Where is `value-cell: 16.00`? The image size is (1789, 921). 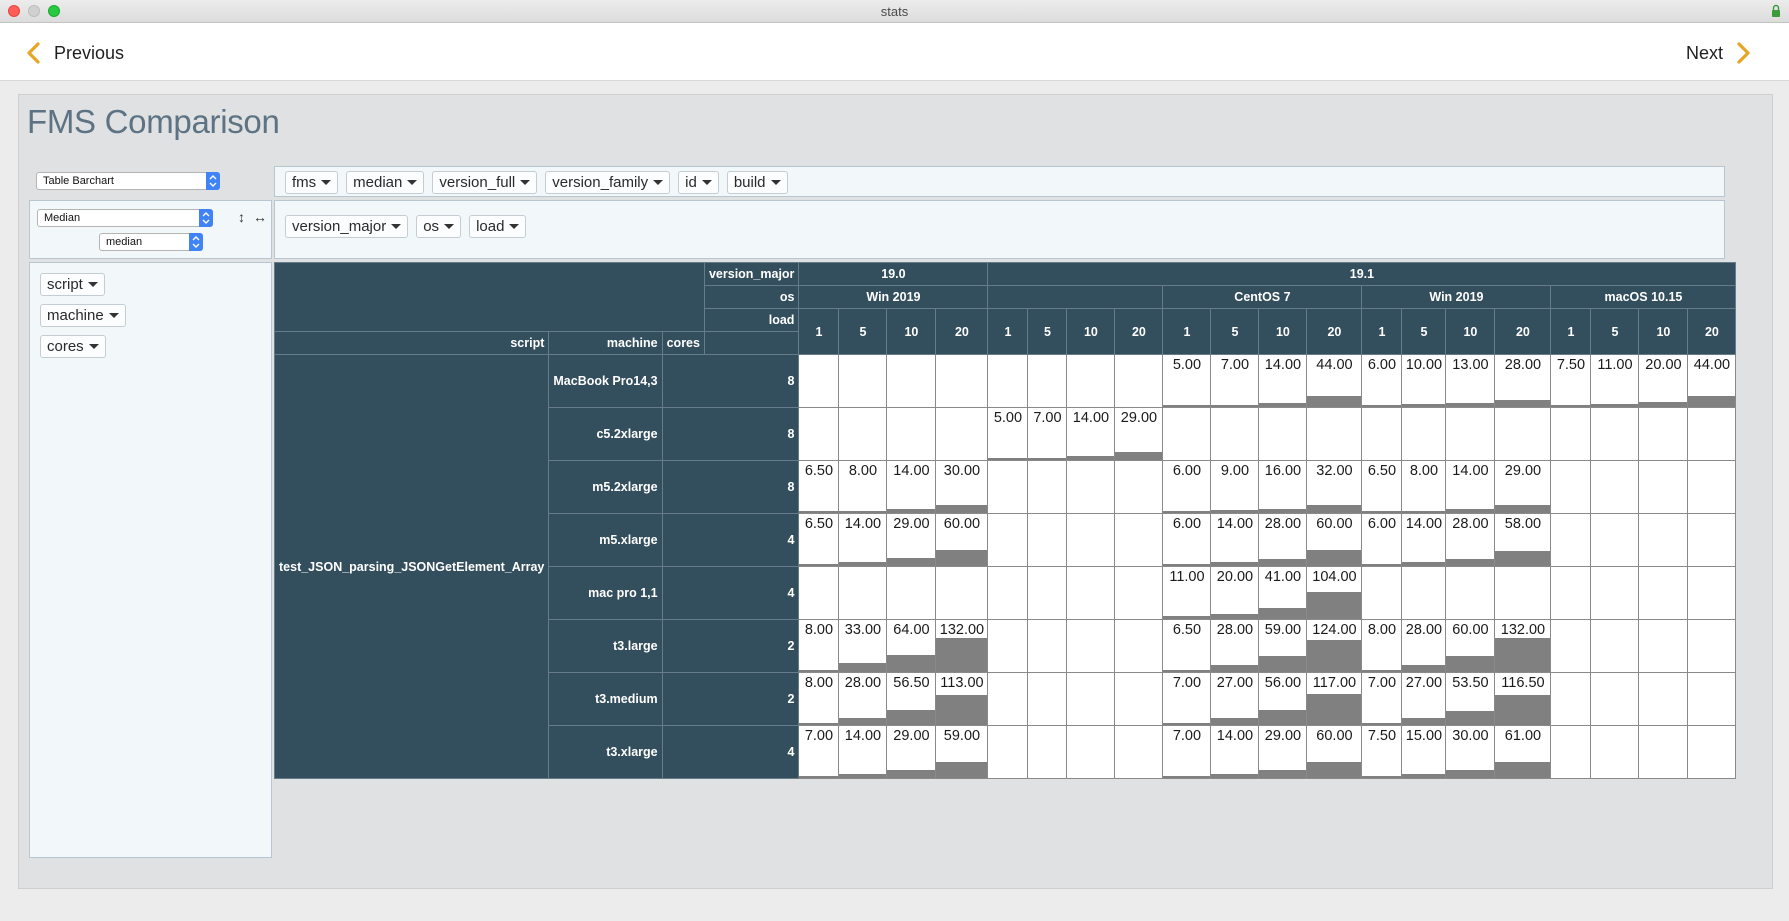 value-cell: 16.00 is located at coordinates (1283, 487).